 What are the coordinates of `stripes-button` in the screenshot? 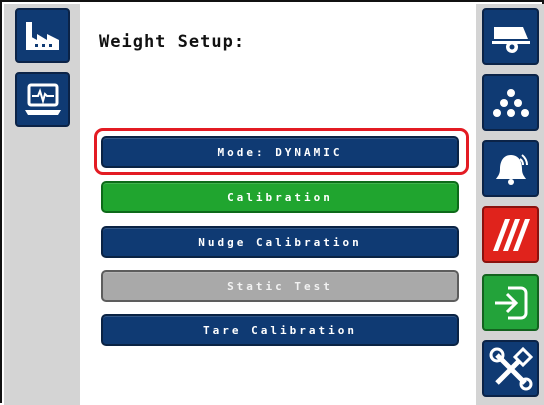 It's located at (510, 234).